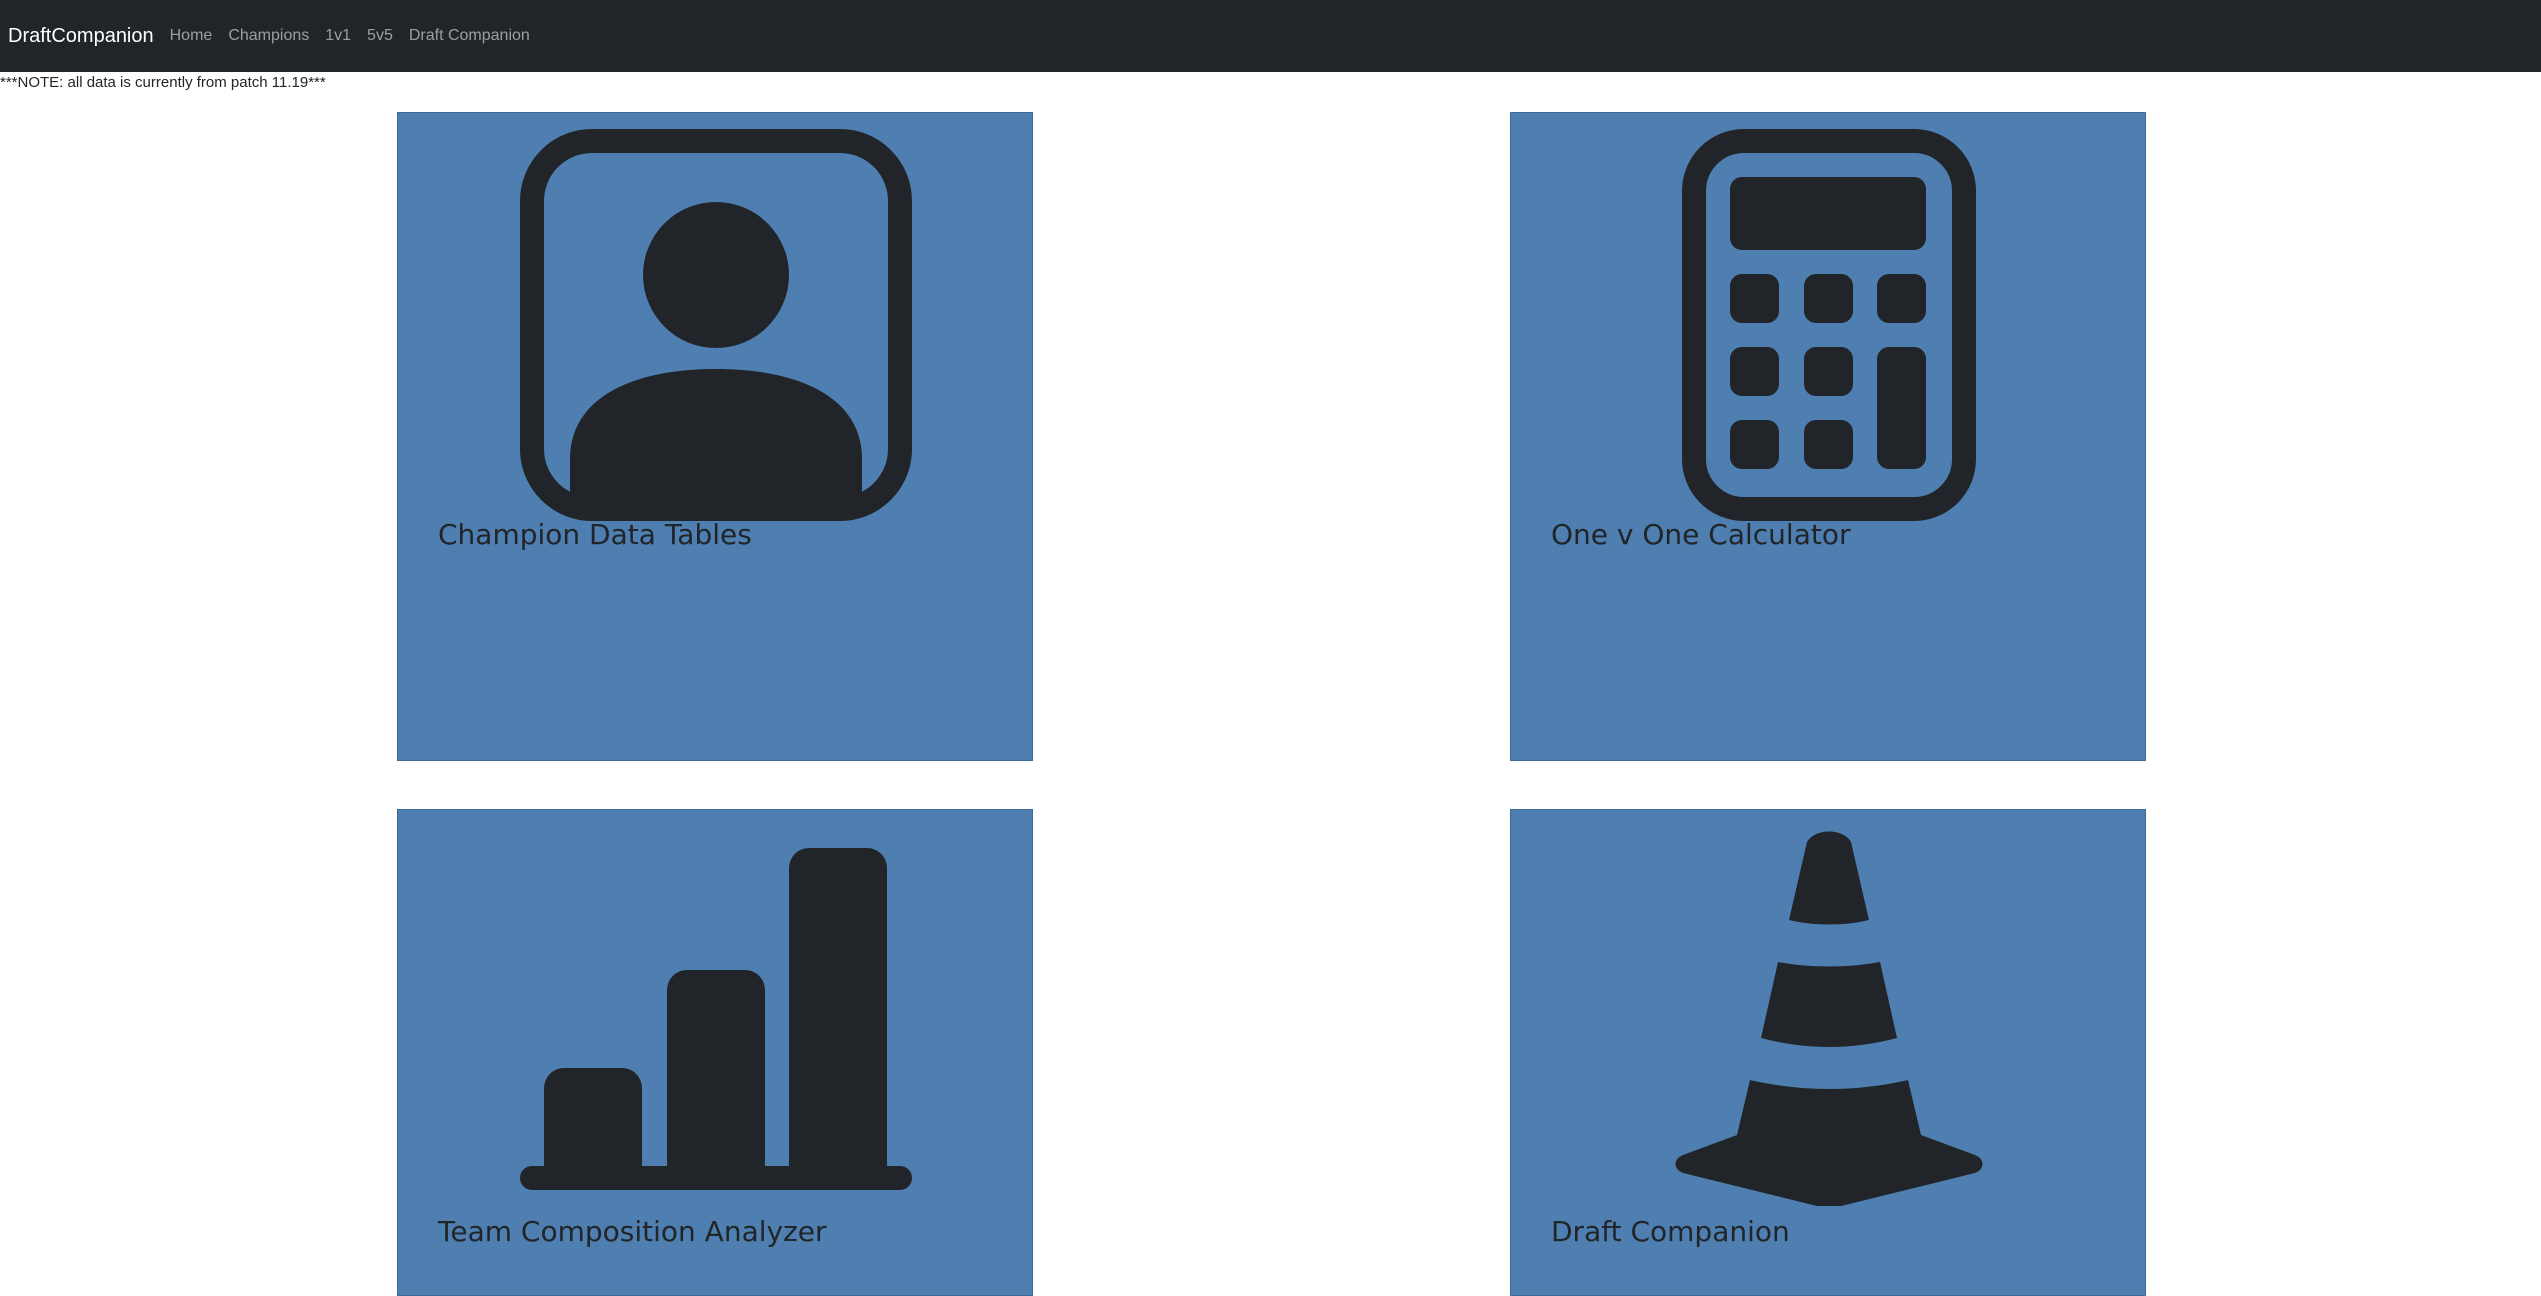 The image size is (2541, 1296). I want to click on card-title: Champion Data Tables, so click(595, 534).